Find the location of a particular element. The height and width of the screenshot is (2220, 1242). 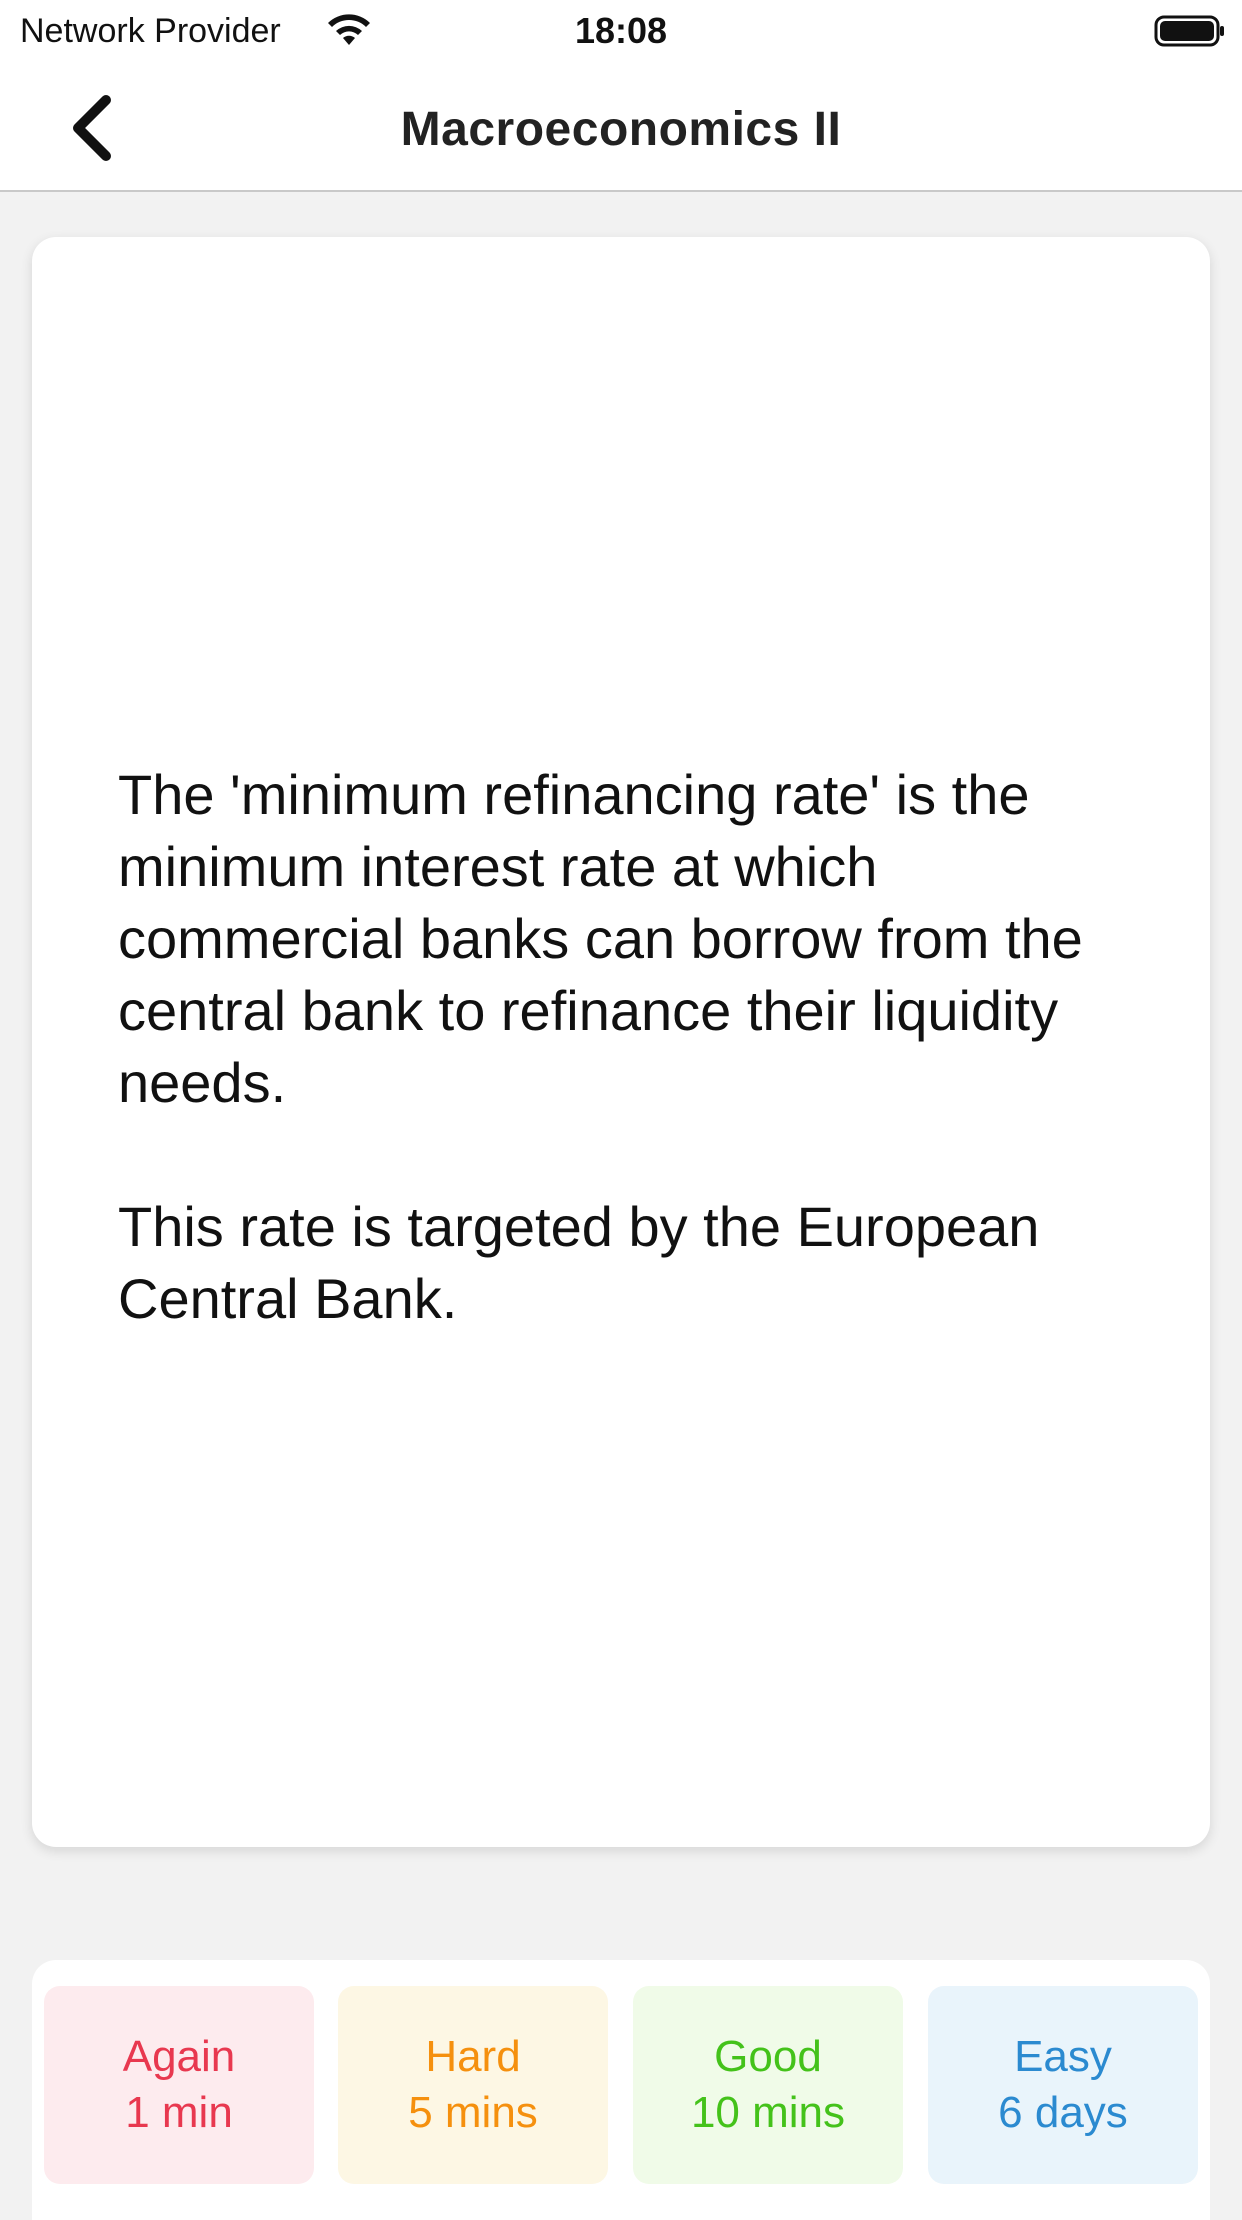

back-button is located at coordinates (92, 128).